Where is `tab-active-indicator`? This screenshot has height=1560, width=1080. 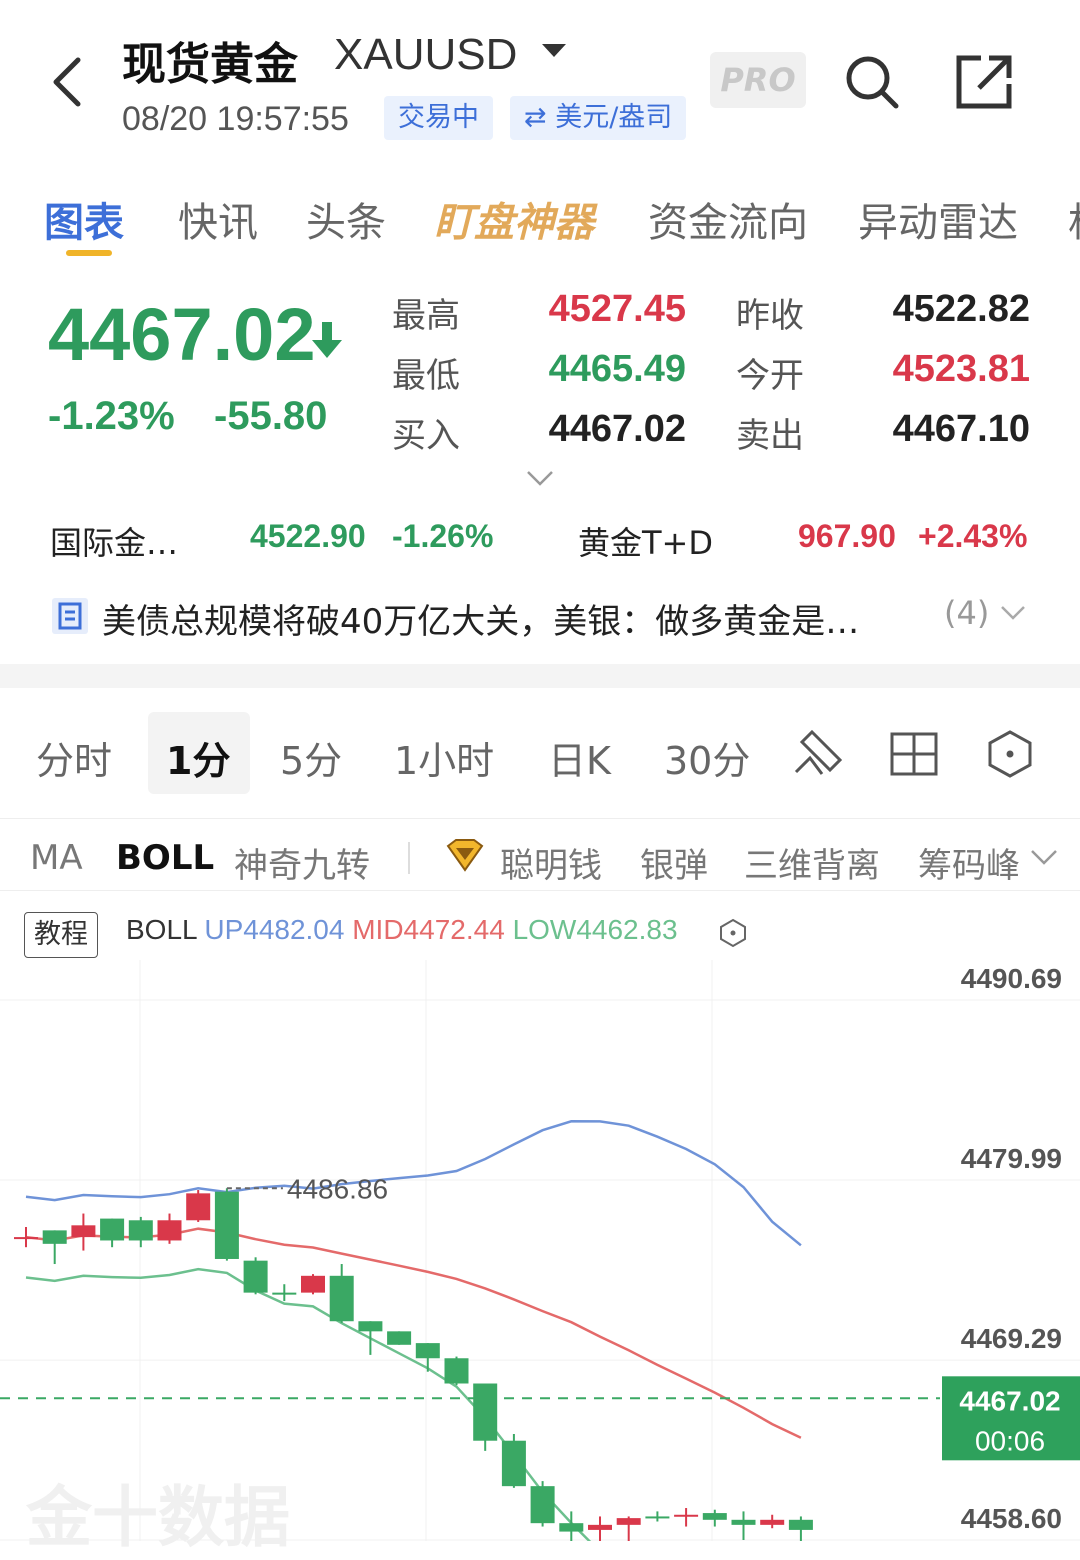
tab-active-indicator is located at coordinates (89, 253).